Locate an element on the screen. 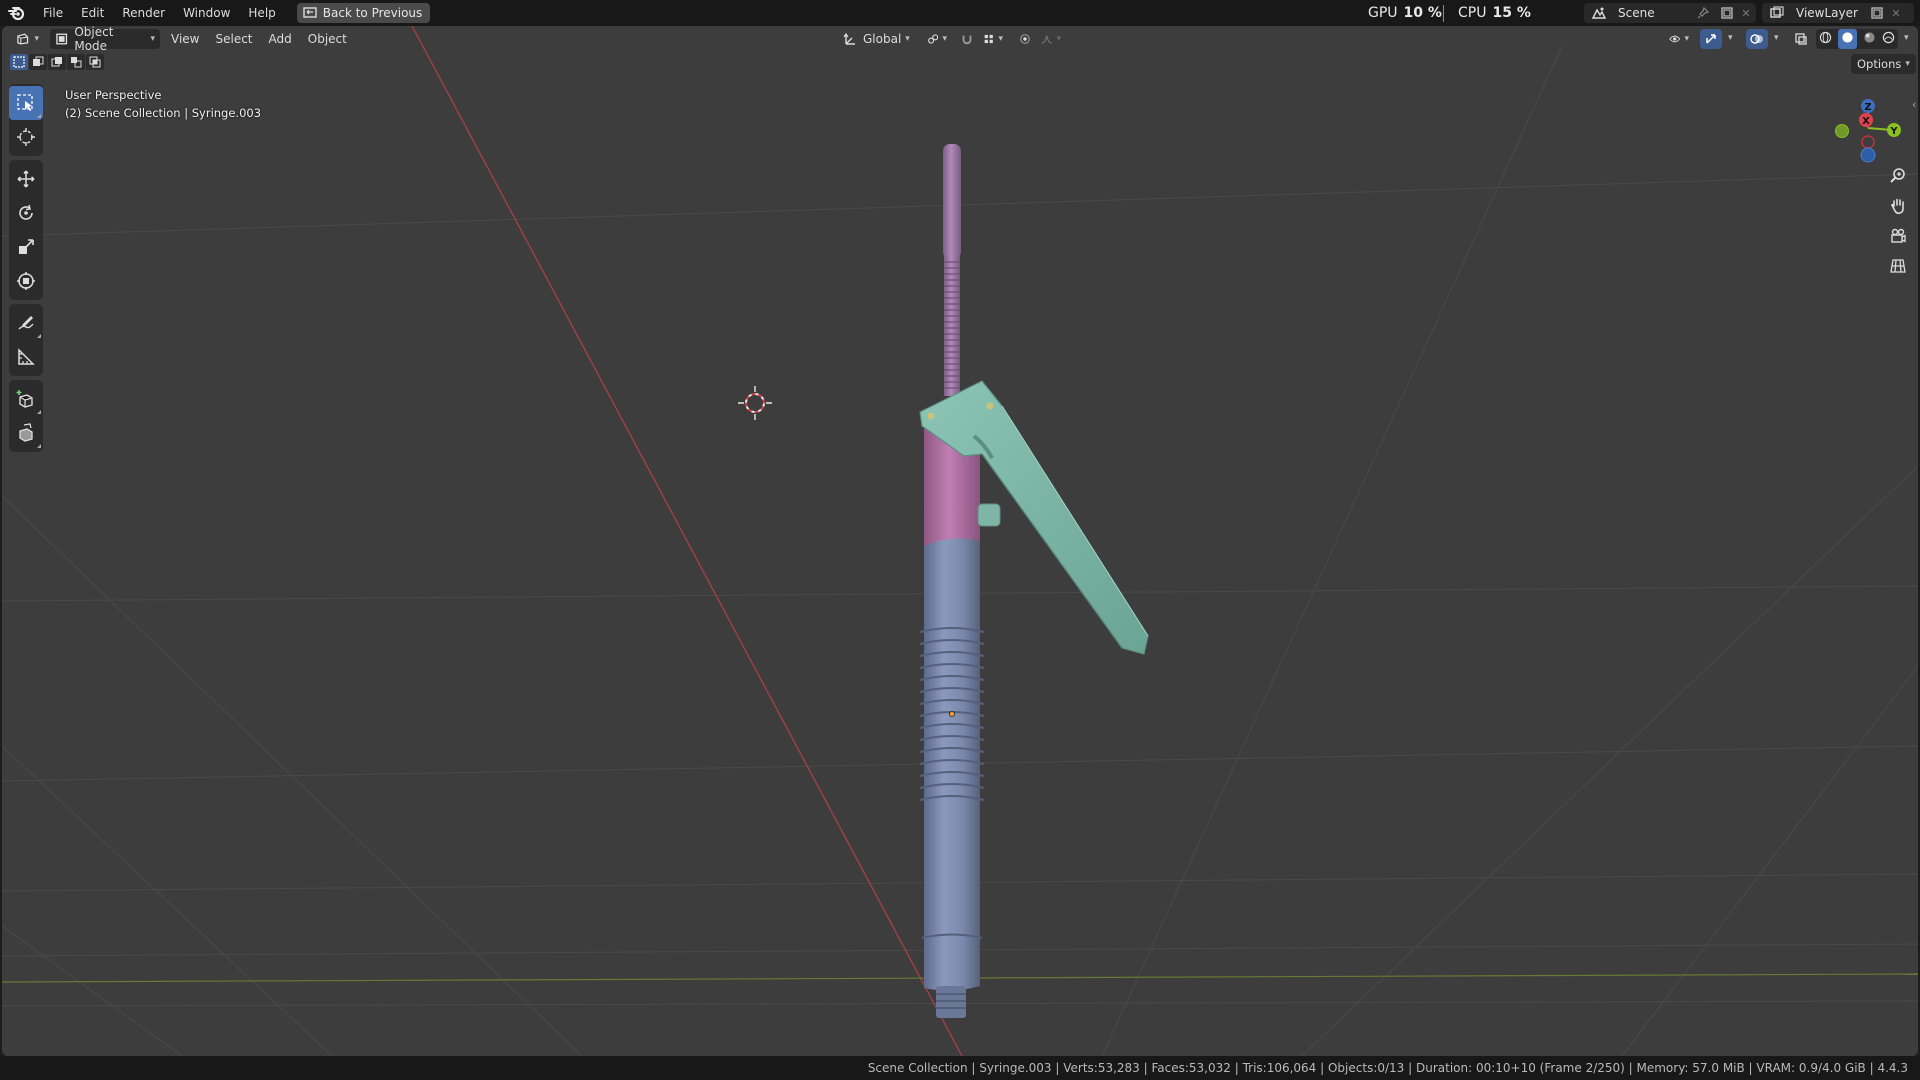  object-mode-dropdown: Object Mode ▾ is located at coordinates (105, 39).